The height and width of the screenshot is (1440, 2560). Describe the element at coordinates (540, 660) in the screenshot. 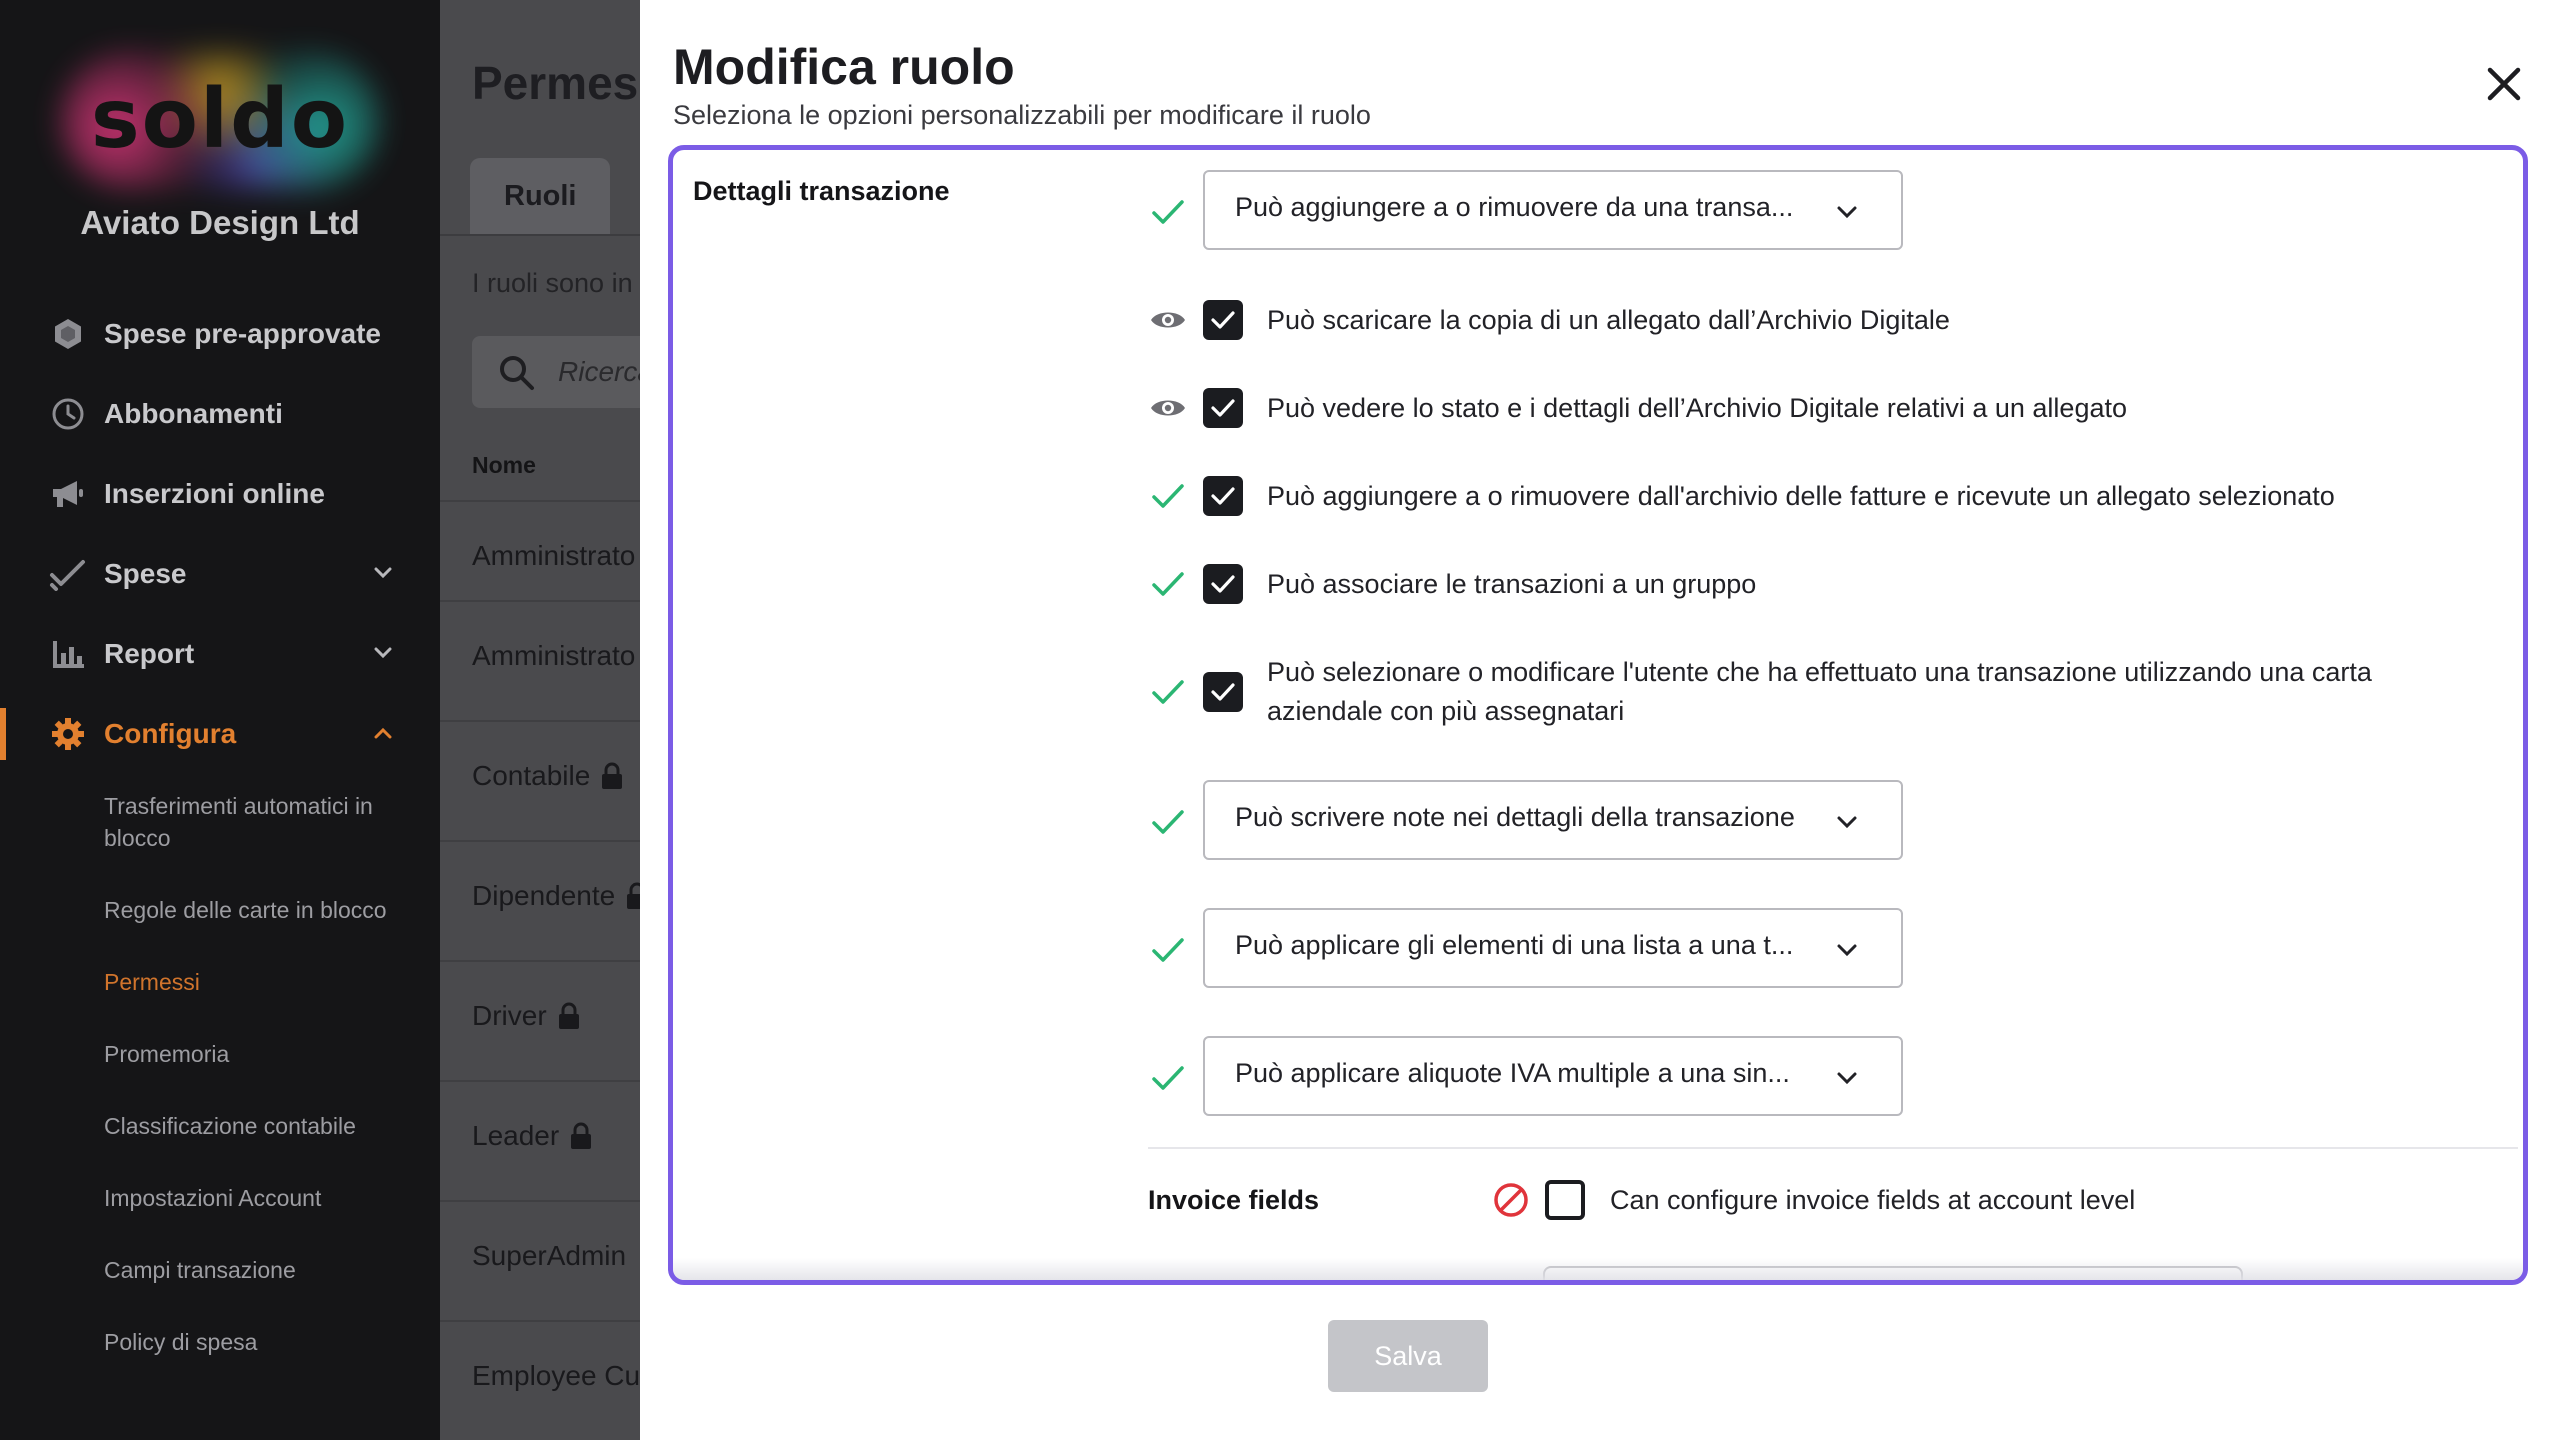

I see `table-row: Amministrato` at that location.